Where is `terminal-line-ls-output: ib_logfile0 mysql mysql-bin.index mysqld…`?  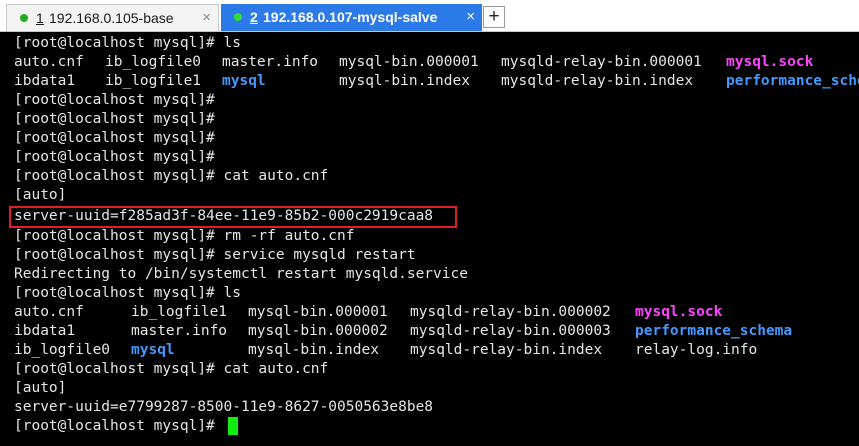 terminal-line-ls-output: ib_logfile0 mysql mysql-bin.index mysqld… is located at coordinates (385, 350).